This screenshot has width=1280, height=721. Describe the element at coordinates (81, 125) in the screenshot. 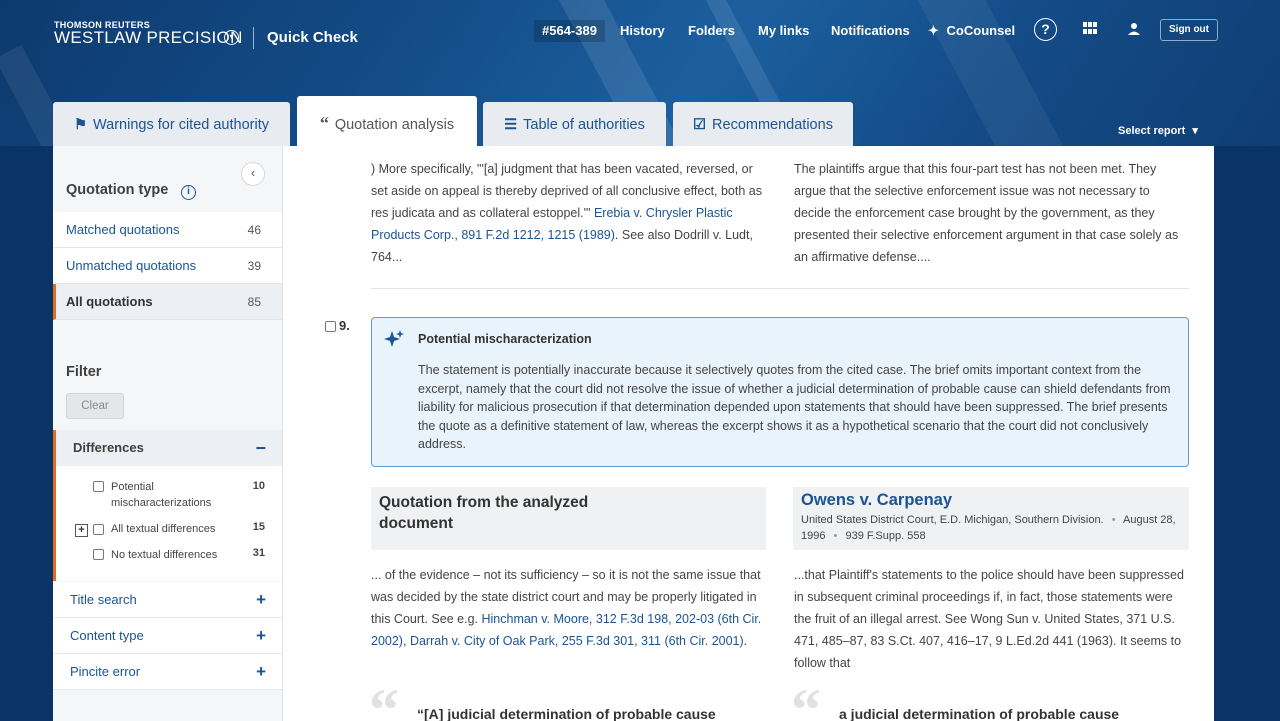

I see `flag-icon: ⚑` at that location.